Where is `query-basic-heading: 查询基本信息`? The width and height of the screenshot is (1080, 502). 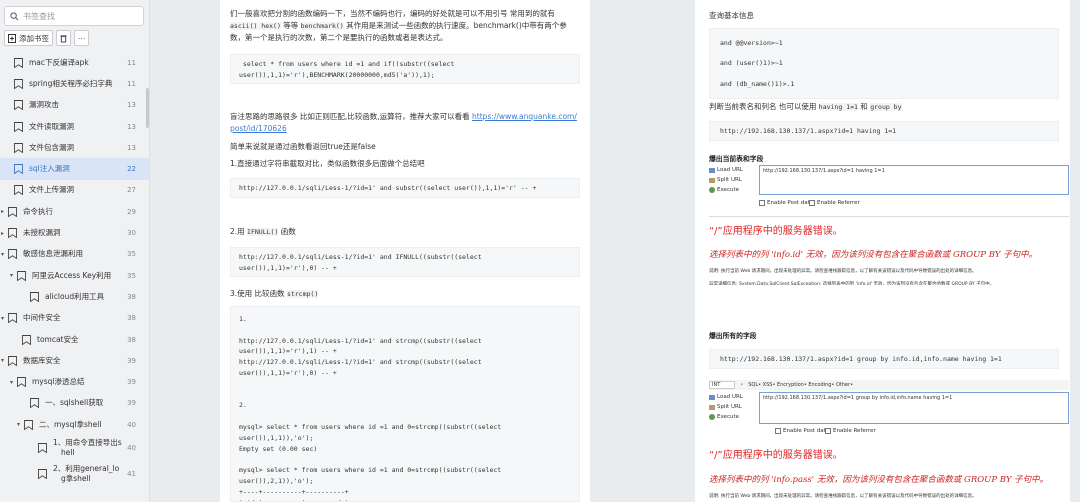 query-basic-heading: 查询基本信息 is located at coordinates (731, 15).